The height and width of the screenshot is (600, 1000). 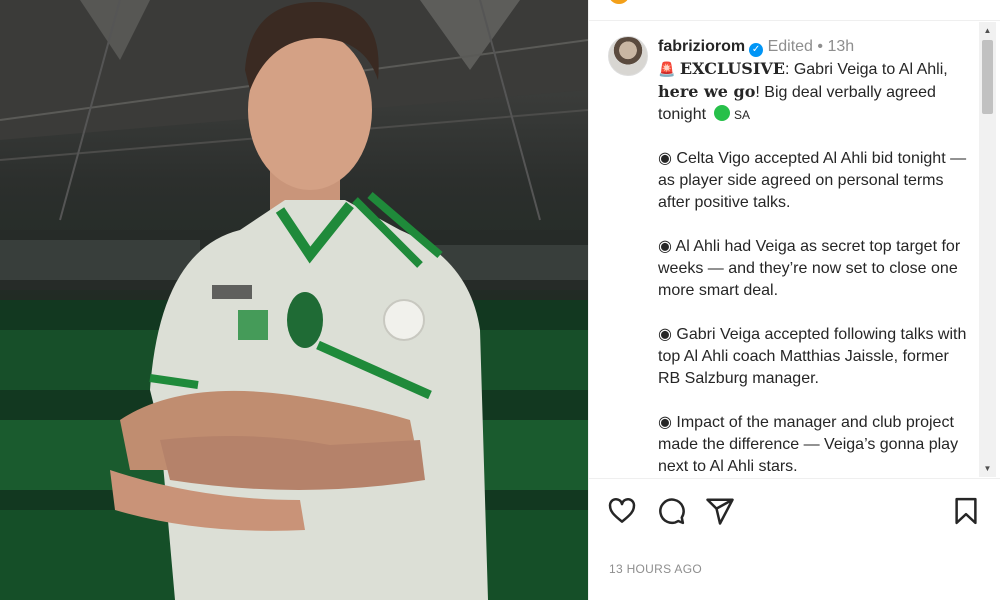 I want to click on caption-header: fabriziorom ✓ Edited • 13h, so click(x=813, y=47).